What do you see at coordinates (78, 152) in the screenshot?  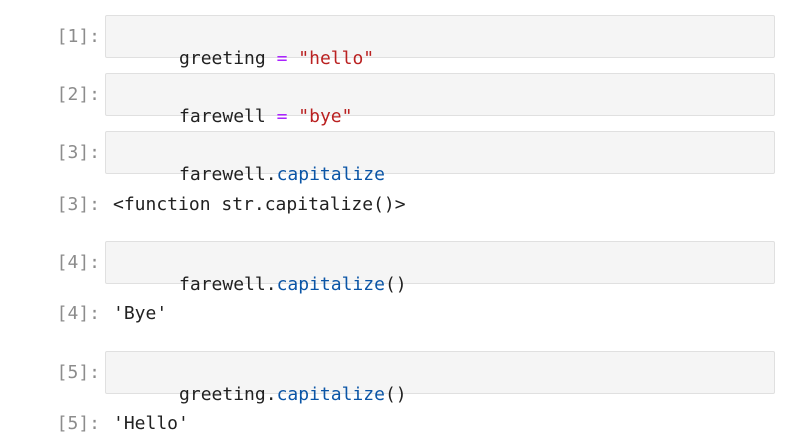 I see `input-prompt: [3]:` at bounding box center [78, 152].